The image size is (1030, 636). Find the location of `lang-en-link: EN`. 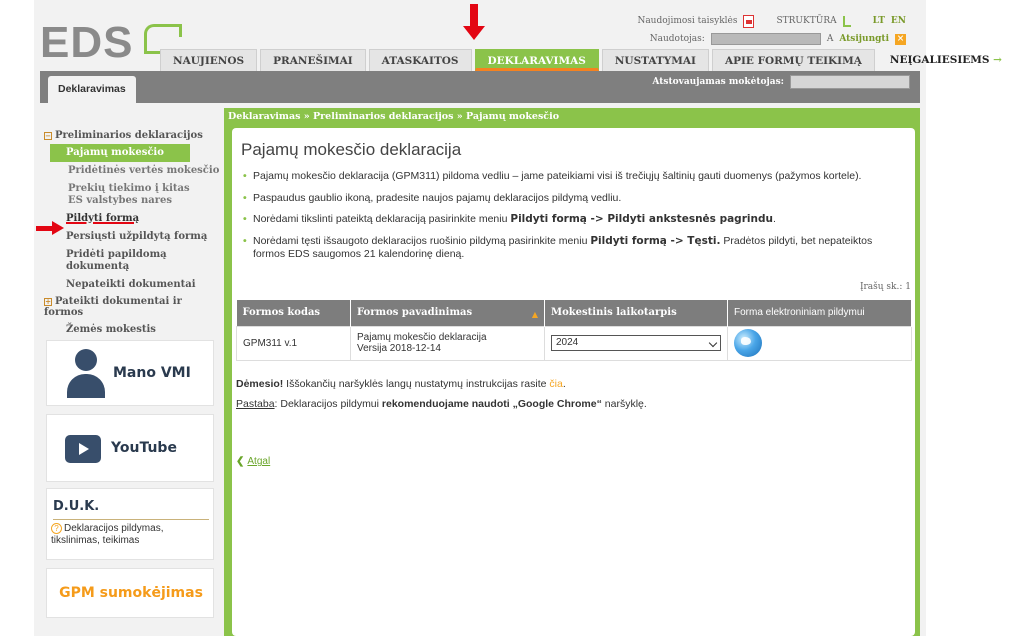

lang-en-link: EN is located at coordinates (898, 21).